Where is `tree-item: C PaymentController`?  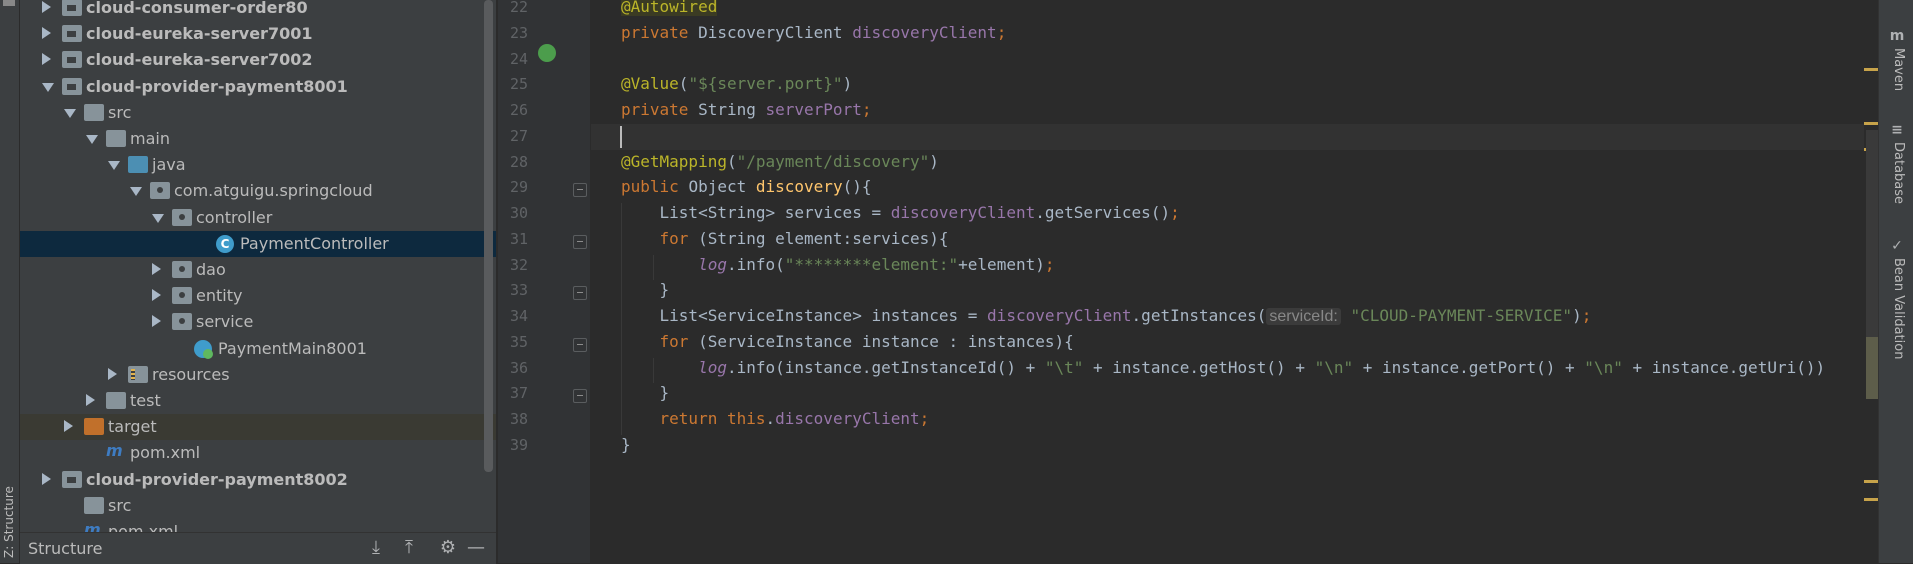 tree-item: C PaymentController is located at coordinates (258, 243).